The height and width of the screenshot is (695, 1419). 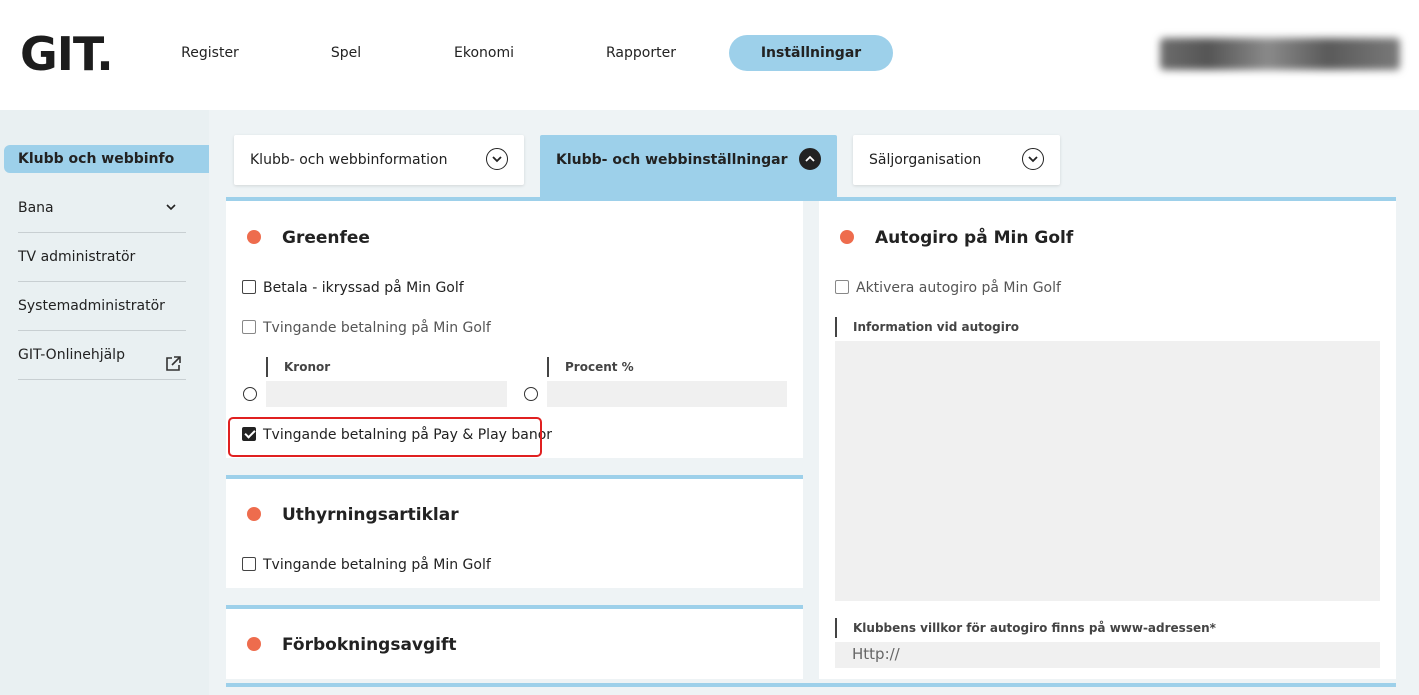 I want to click on highlight-box, so click(x=385, y=437).